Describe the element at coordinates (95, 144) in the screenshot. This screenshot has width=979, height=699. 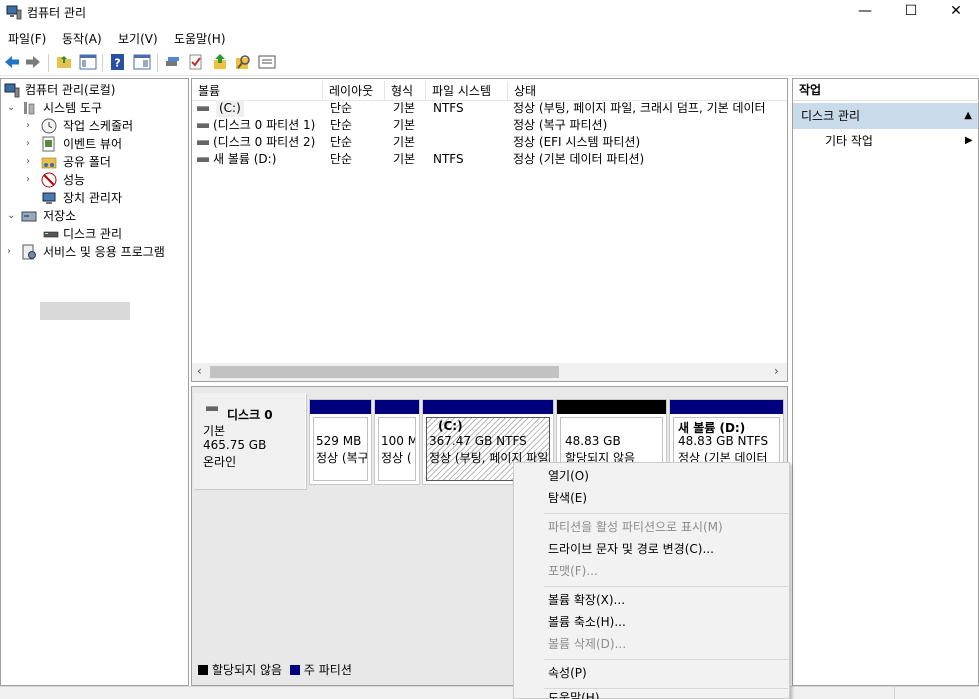
I see `tree-item-event-viewer: › 이벤트 뷰어` at that location.